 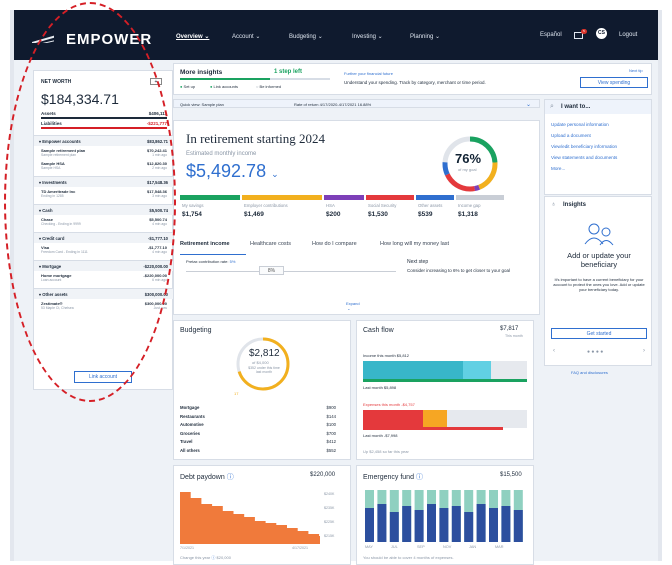 What do you see at coordinates (468, 214) in the screenshot?
I see `breakdown-value: $1,318` at bounding box center [468, 214].